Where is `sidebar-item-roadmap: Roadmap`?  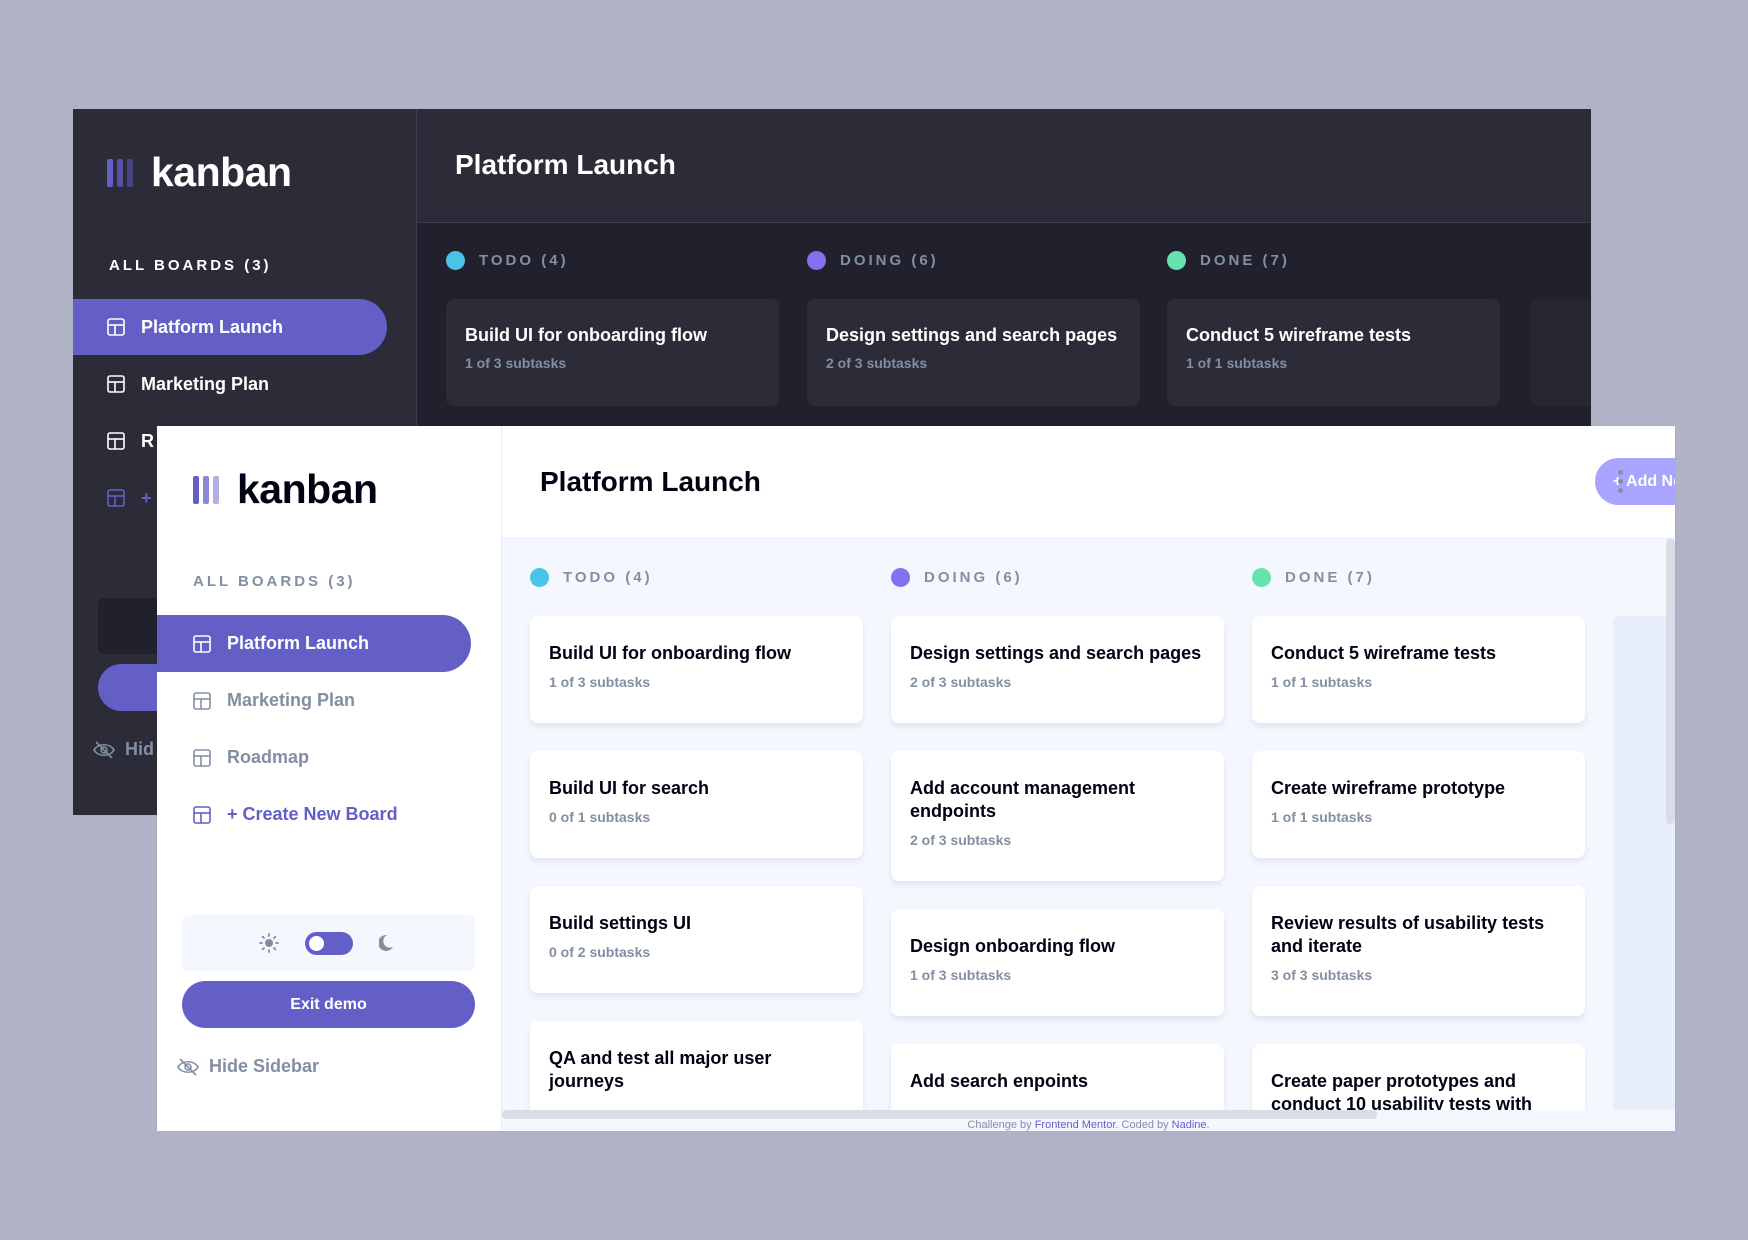 sidebar-item-roadmap: Roadmap is located at coordinates (314, 757).